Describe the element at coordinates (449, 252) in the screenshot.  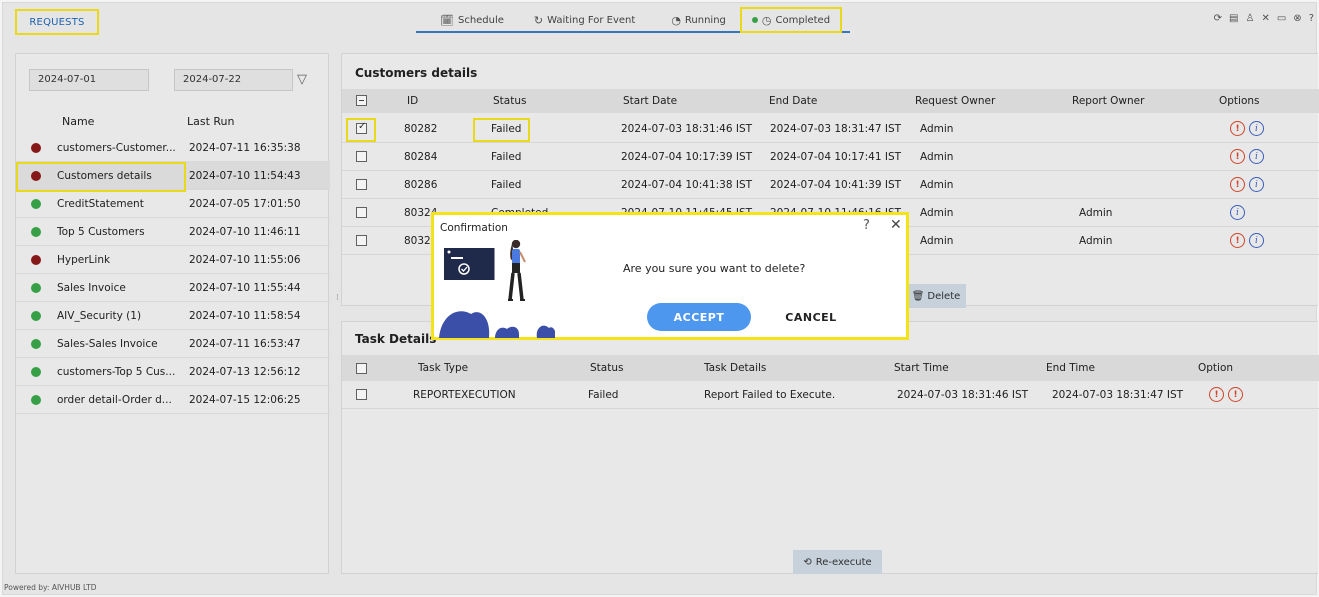
I see `window-dot` at that location.